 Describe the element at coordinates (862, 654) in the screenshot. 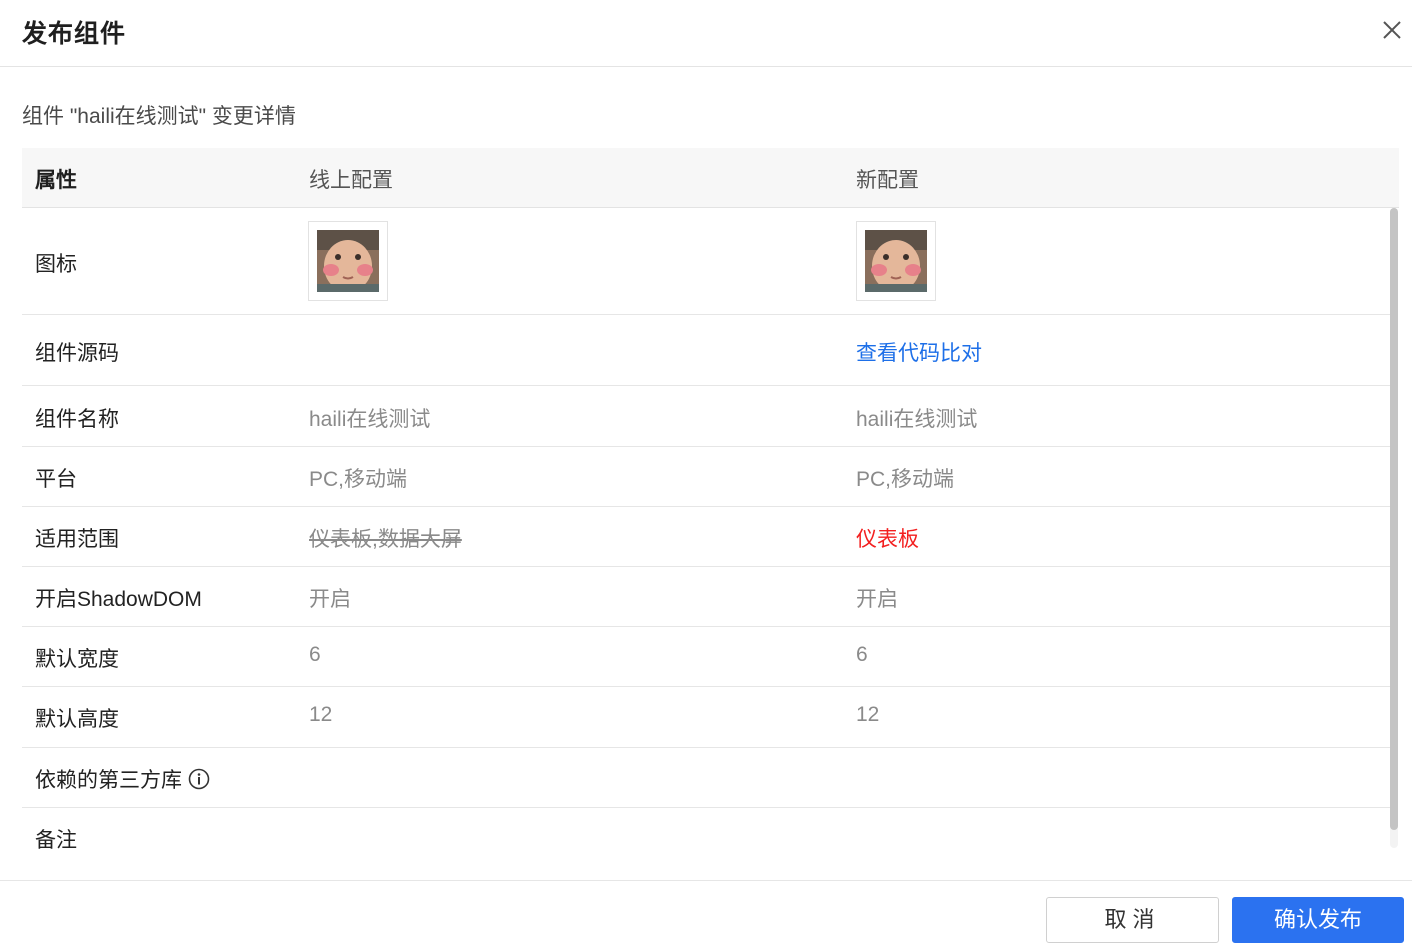

I see `new-value: 6` at that location.